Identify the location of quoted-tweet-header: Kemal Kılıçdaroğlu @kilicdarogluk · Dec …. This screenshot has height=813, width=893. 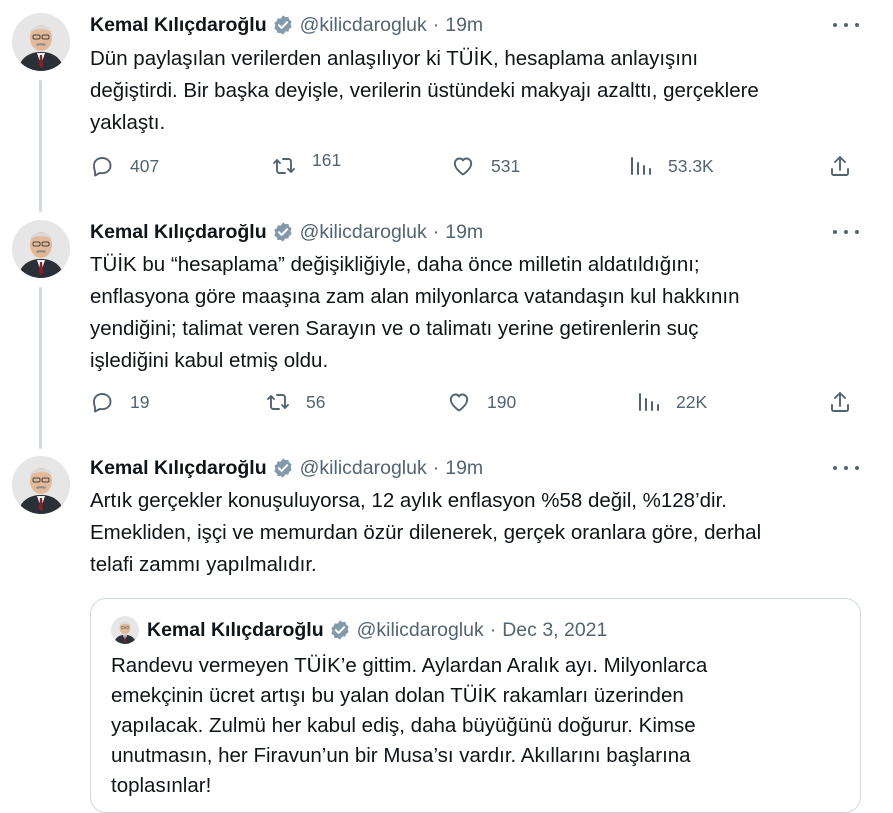
(377, 630).